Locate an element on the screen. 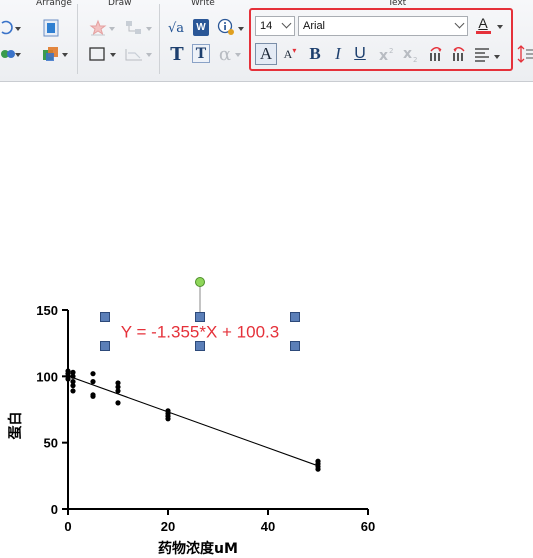 This screenshot has width=533, height=558. arrow-down-icon: ▾ is located at coordinates (294, 50).